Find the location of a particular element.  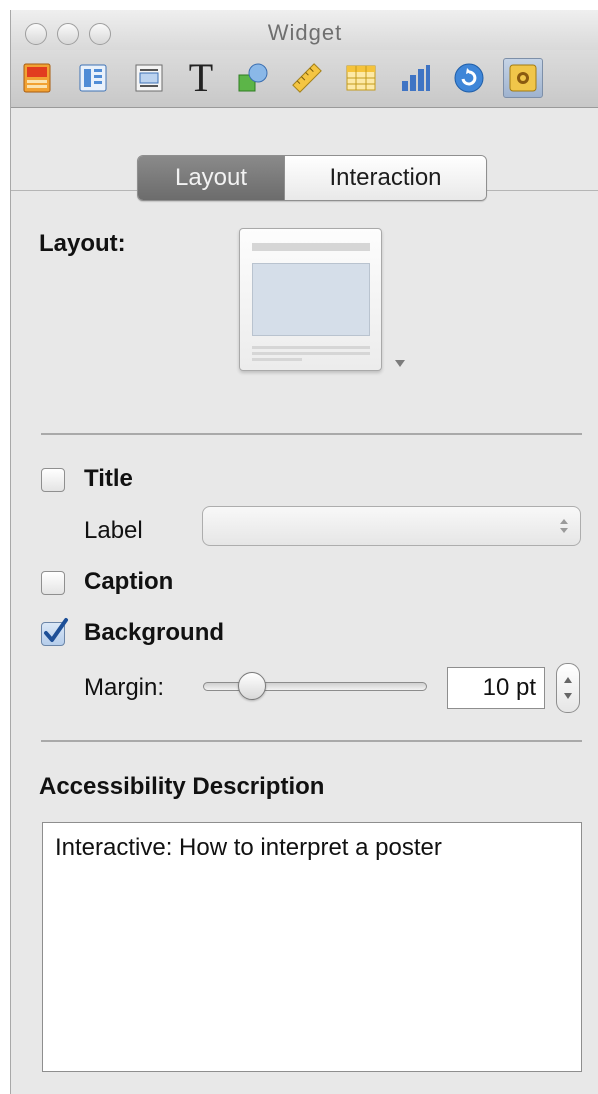

link-inspector-button is located at coordinates (469, 78).